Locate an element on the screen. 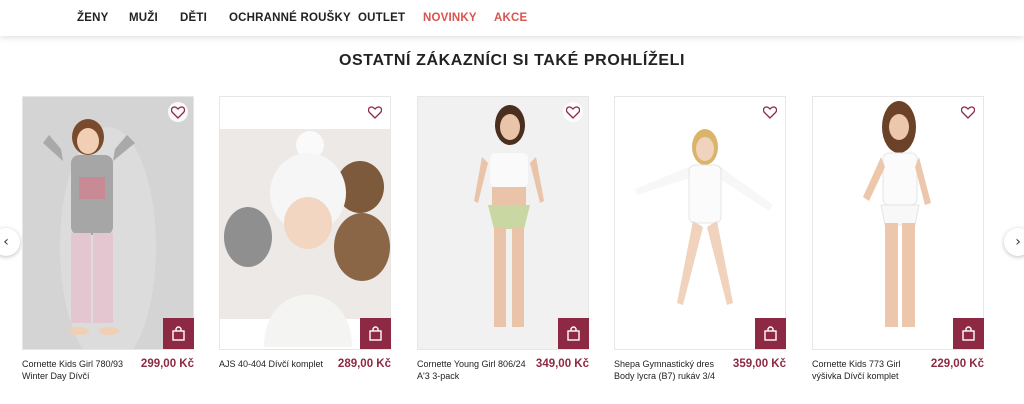  chevron-left-icon: ‹ is located at coordinates (6, 242).